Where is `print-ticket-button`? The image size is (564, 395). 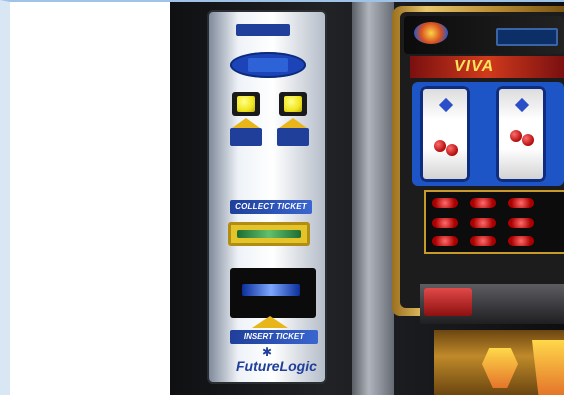
print-ticket-button is located at coordinates (246, 104).